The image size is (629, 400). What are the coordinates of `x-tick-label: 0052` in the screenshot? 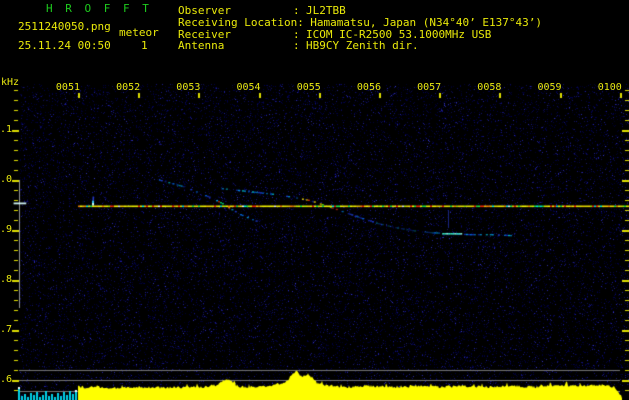 It's located at (128, 87).